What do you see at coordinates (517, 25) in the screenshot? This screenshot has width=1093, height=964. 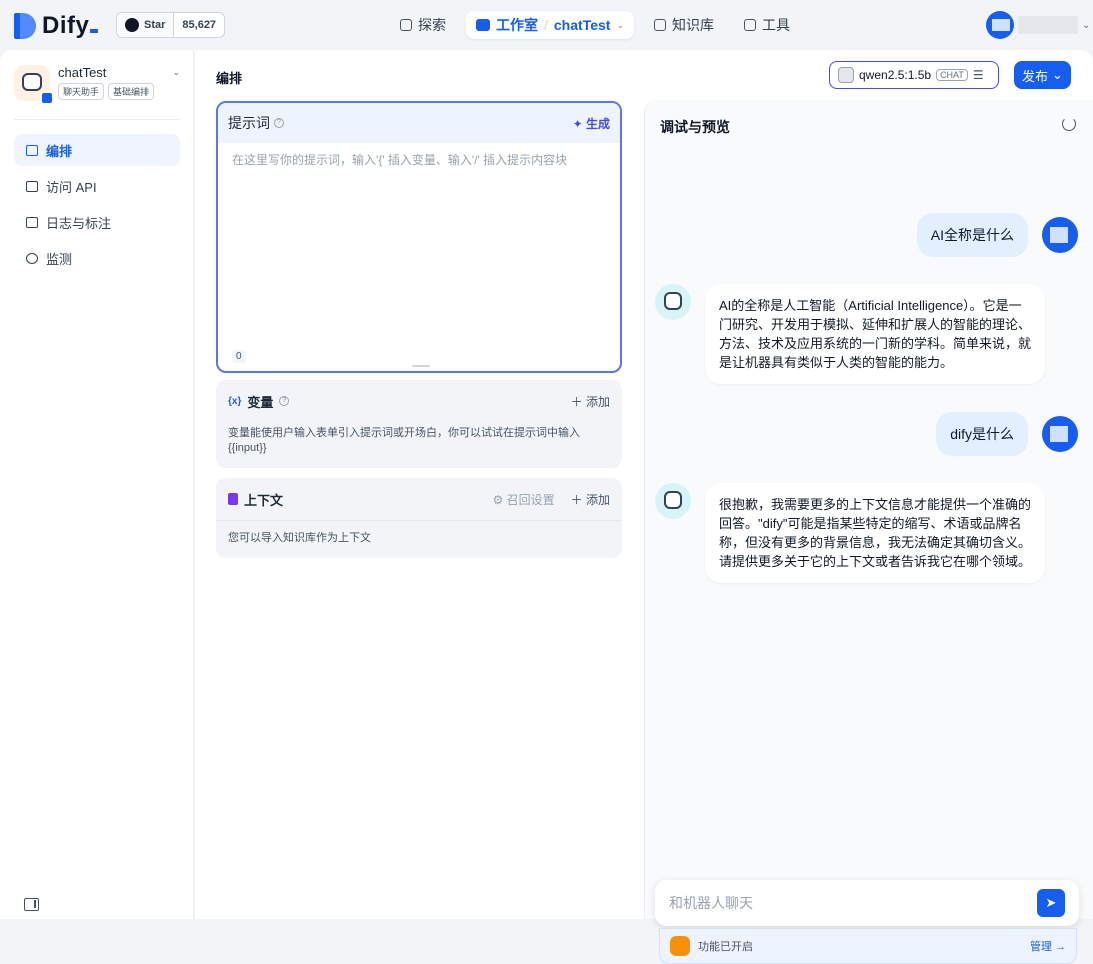 I see `nav-studio-label: 工作室` at bounding box center [517, 25].